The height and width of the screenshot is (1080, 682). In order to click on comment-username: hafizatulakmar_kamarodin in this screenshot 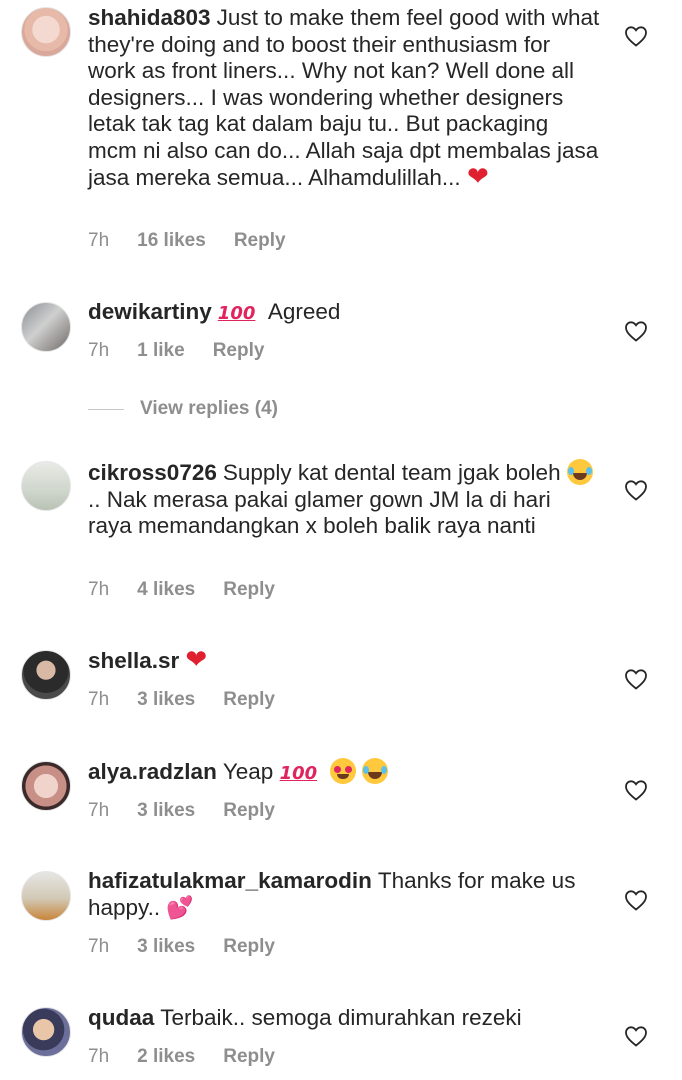, I will do `click(230, 880)`.